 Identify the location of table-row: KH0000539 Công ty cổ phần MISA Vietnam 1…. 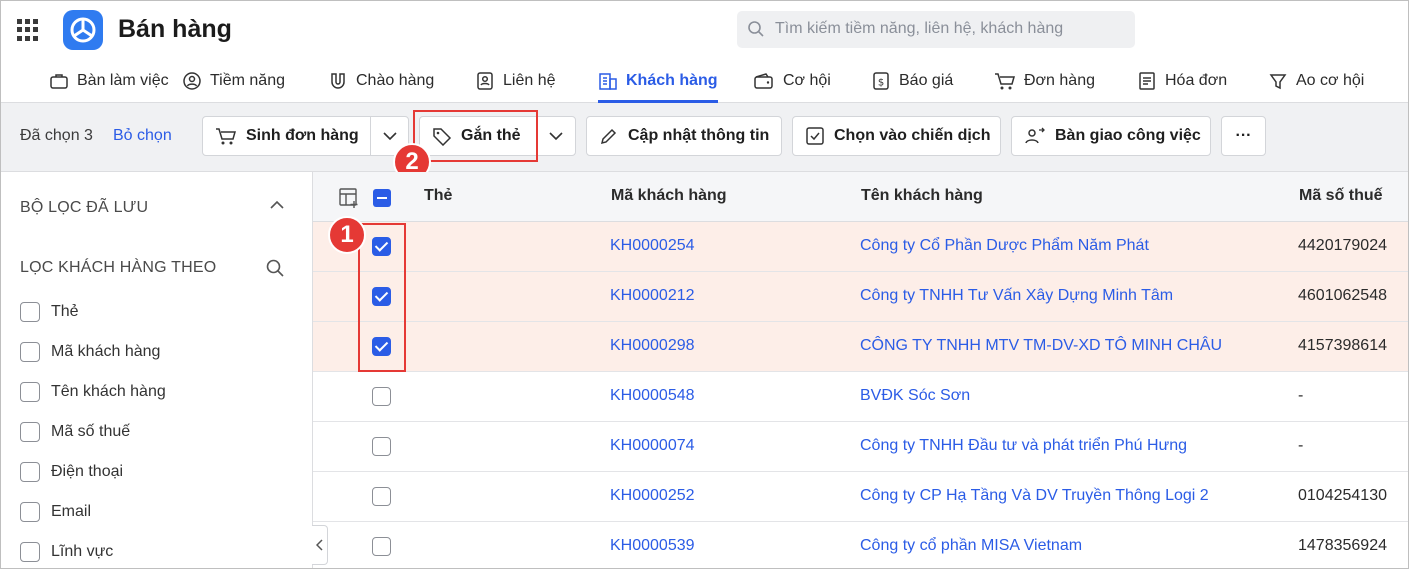
(860, 545).